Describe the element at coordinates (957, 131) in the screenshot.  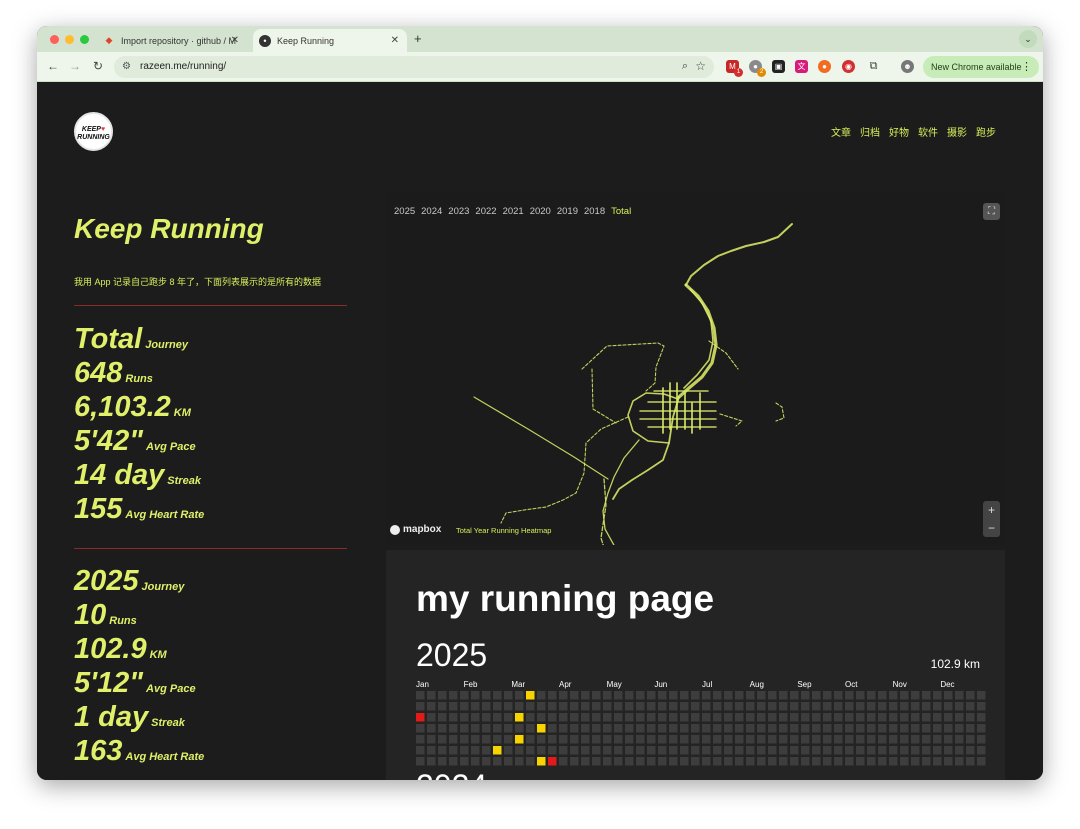
I see `nav-item-photography: 摄影` at that location.